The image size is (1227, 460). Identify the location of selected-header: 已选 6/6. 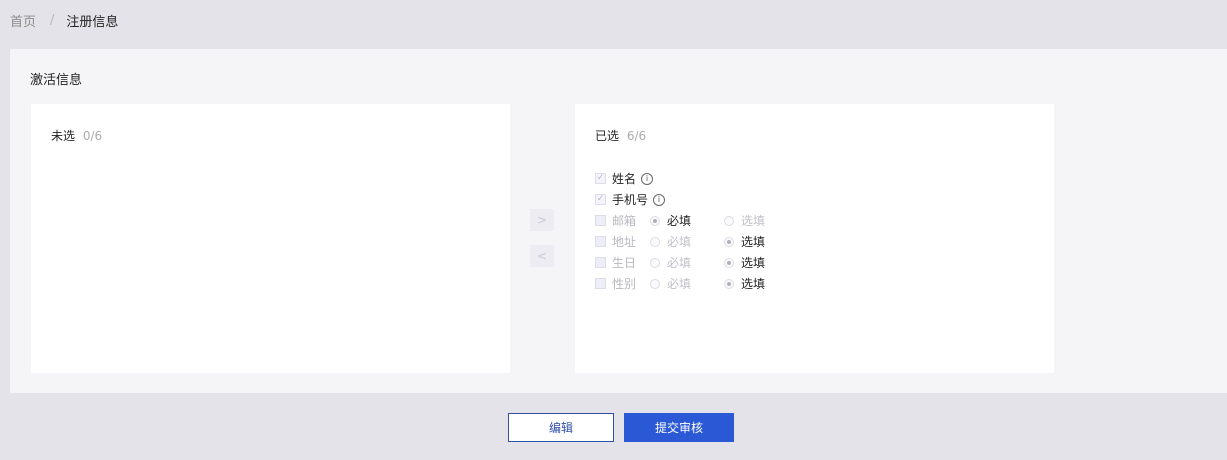
(620, 135).